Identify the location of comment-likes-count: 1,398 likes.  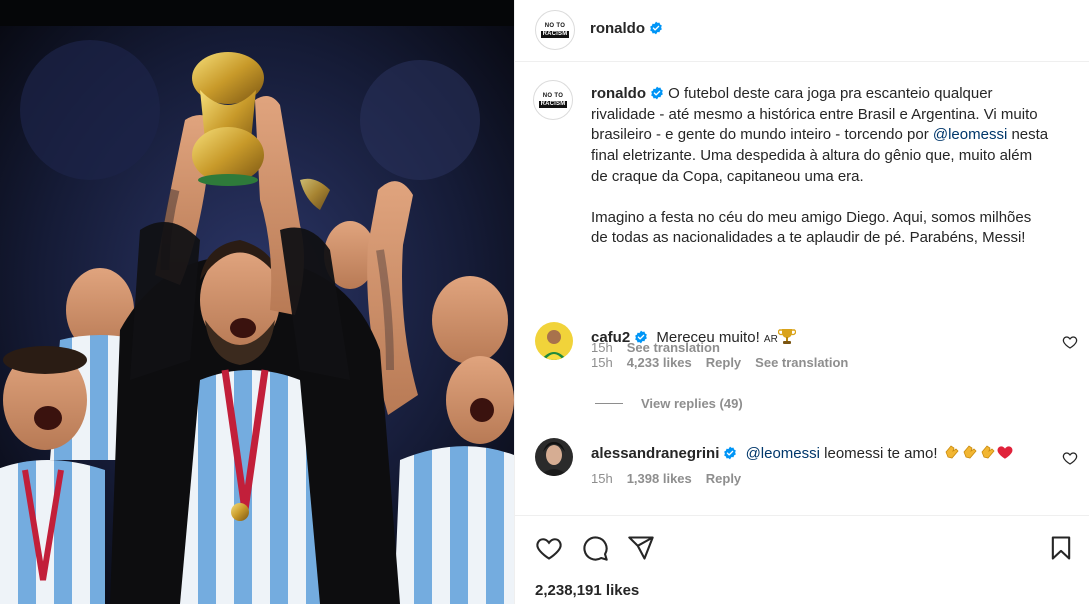
(659, 478).